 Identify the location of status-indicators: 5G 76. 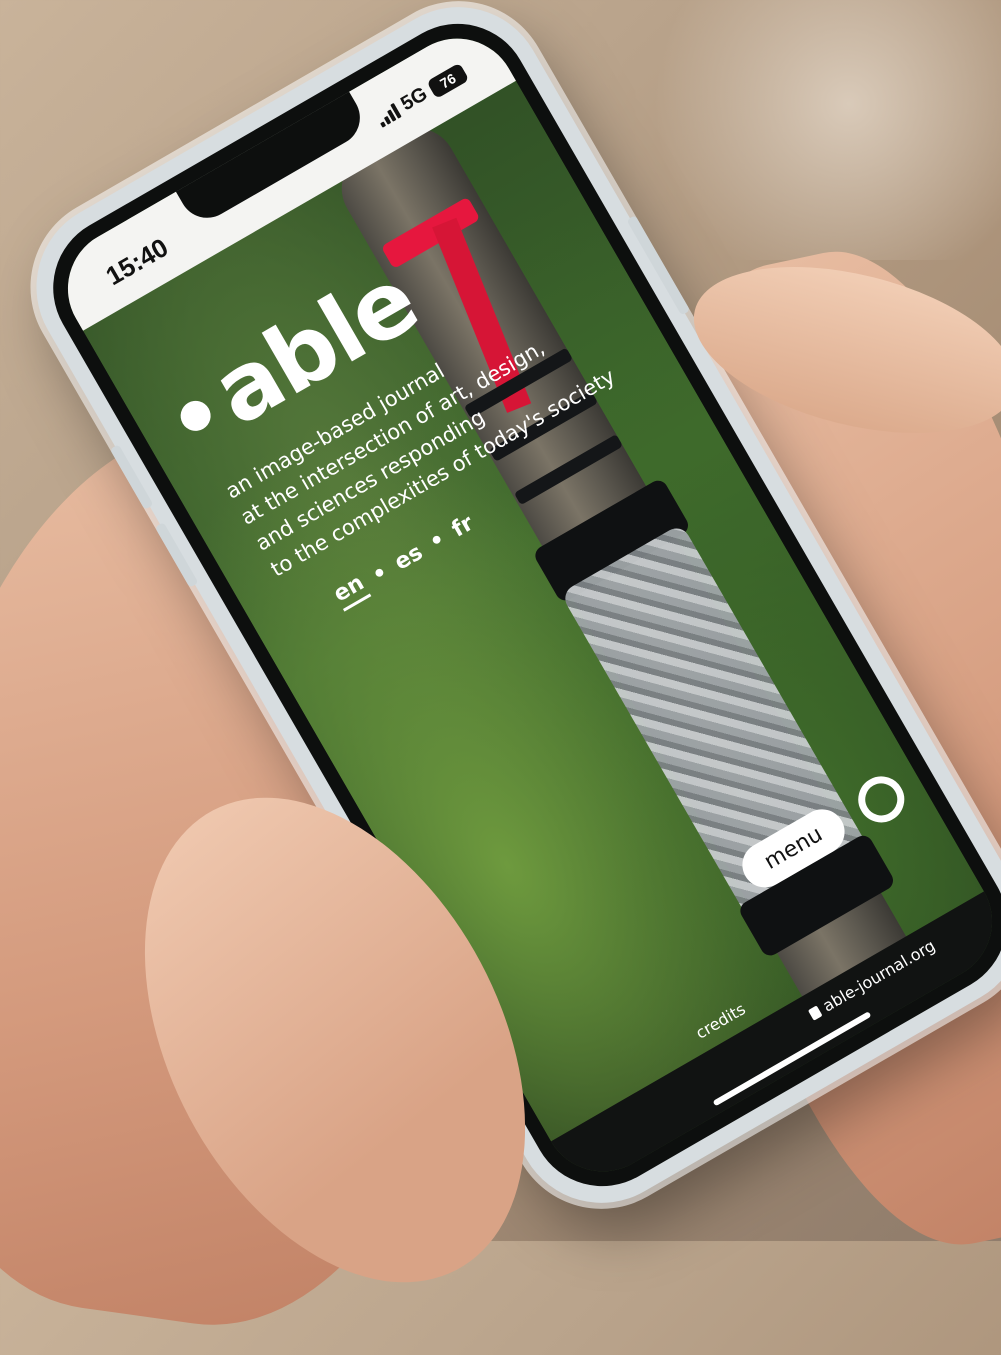
(421, 95).